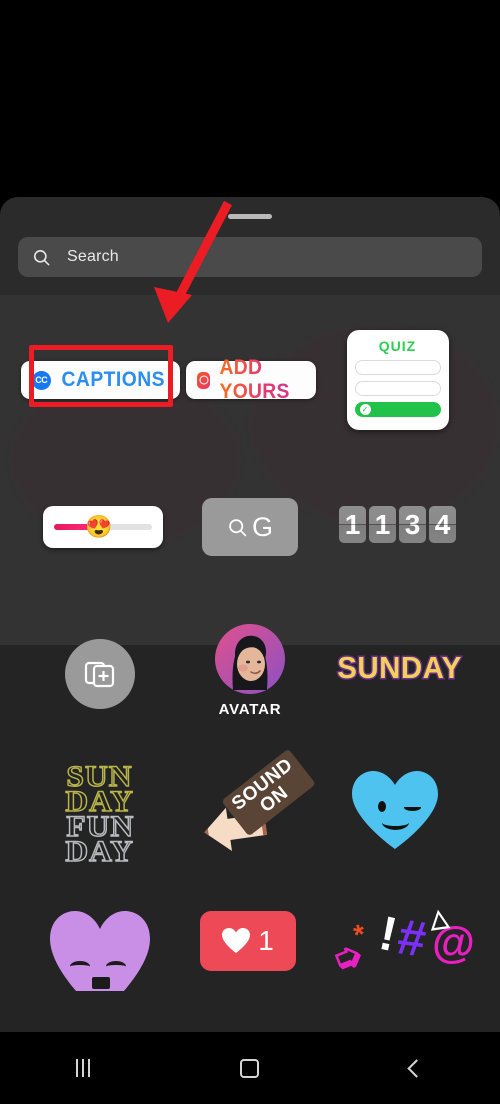 This screenshot has width=500, height=1104. Describe the element at coordinates (204, 380) in the screenshot. I see `camera-icon` at that location.